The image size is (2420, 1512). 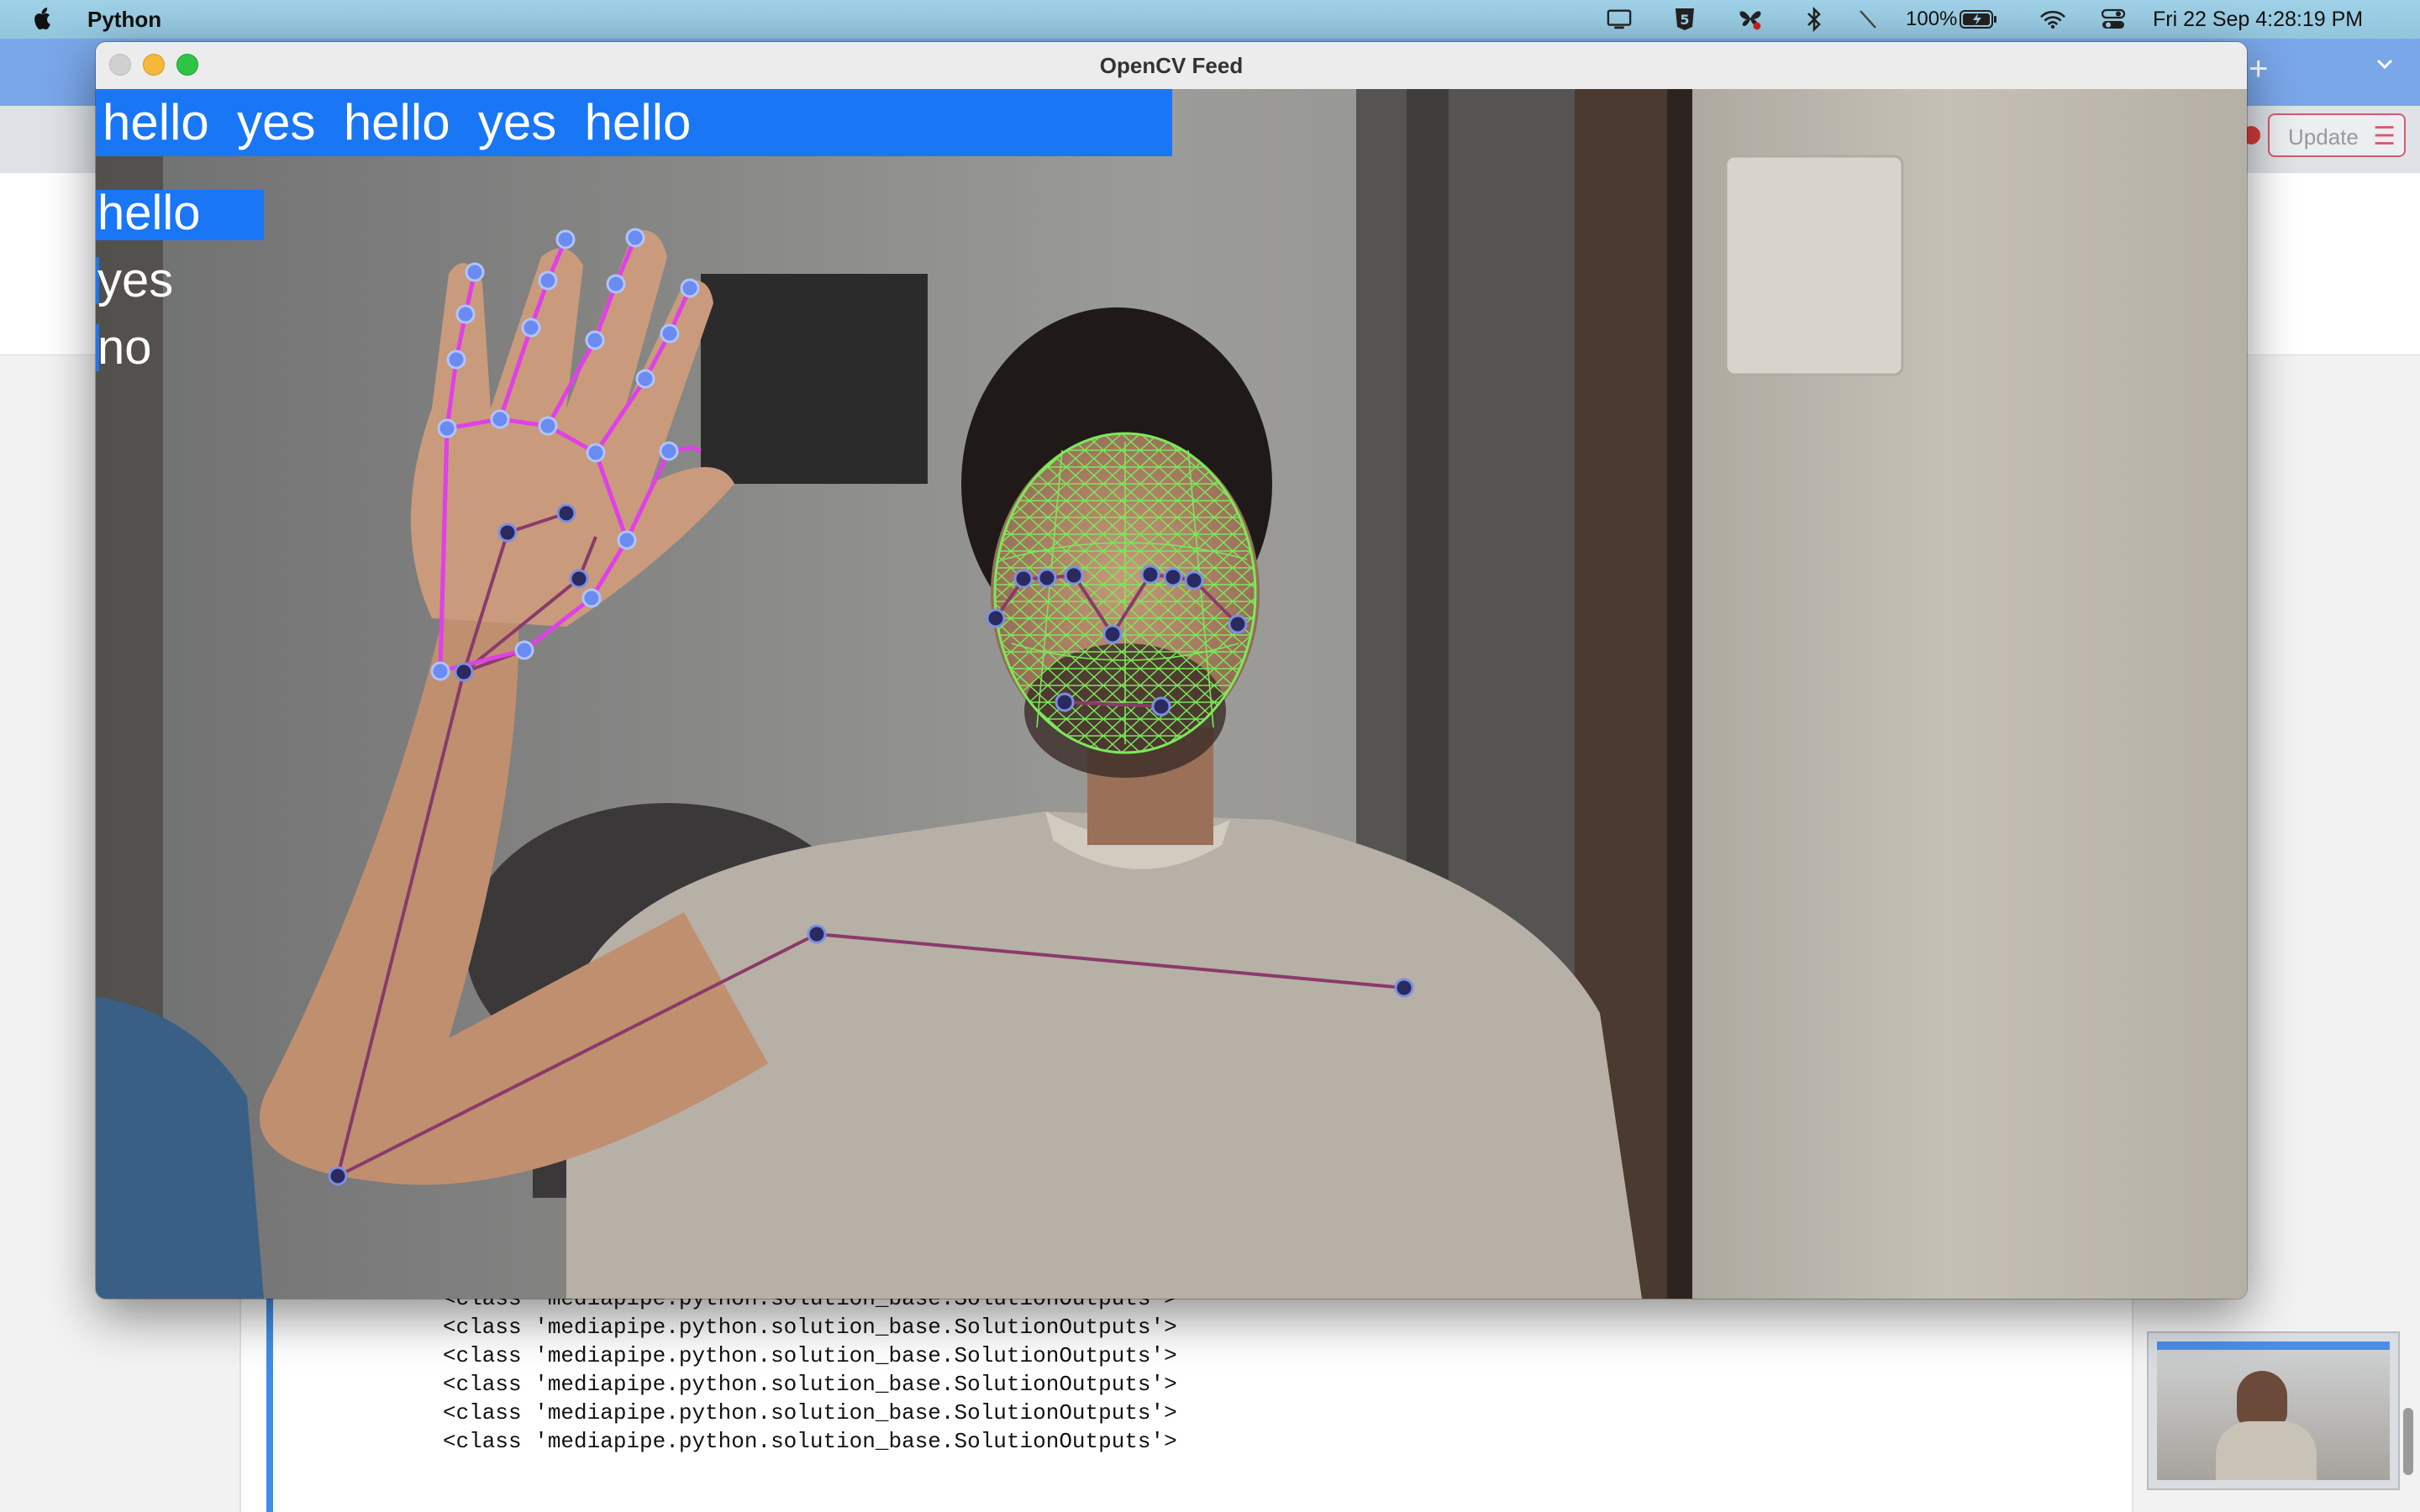 I want to click on window-titlebar: OpenCV Feed, so click(x=1171, y=66).